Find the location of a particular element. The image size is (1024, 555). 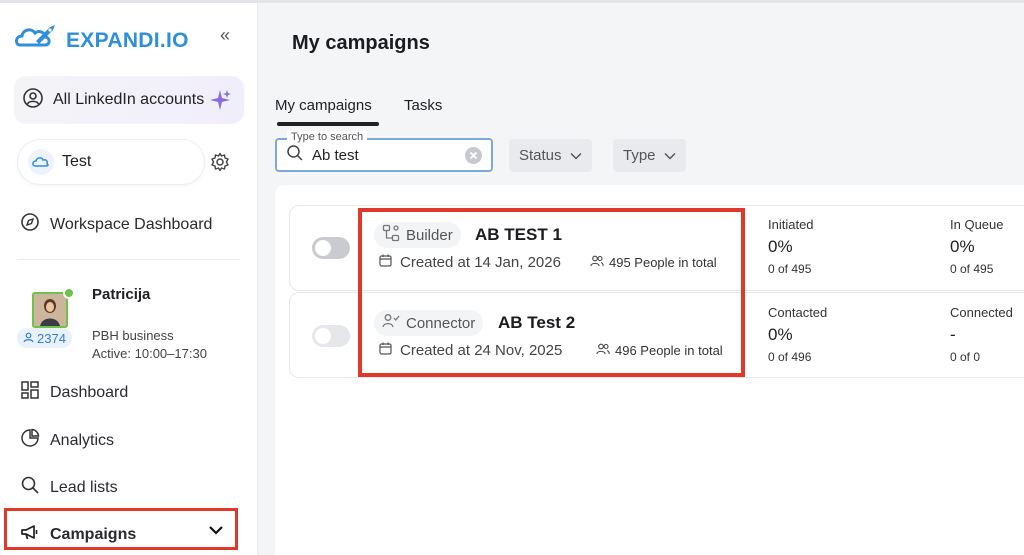

sidebar-item-label: Analytics is located at coordinates (82, 440).